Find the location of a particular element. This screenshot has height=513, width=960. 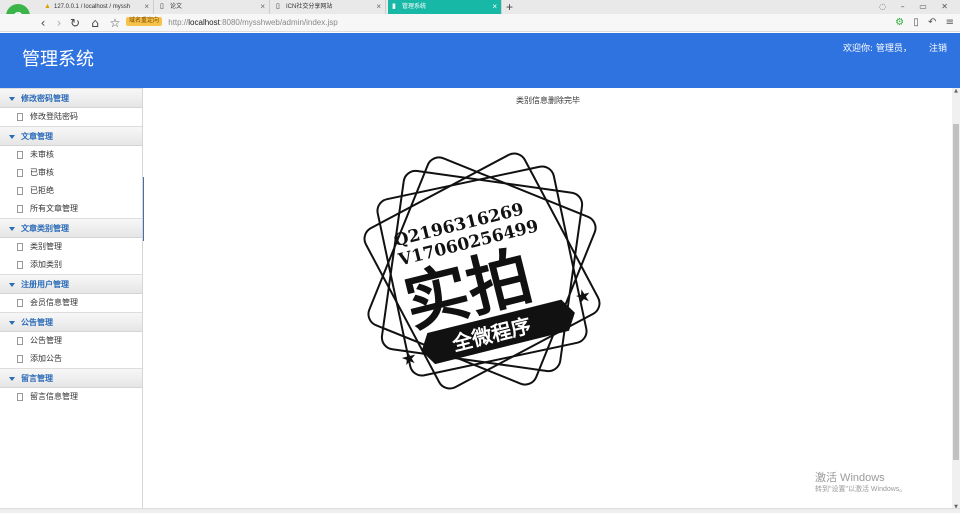

scrollbar-thumb is located at coordinates (956, 292).